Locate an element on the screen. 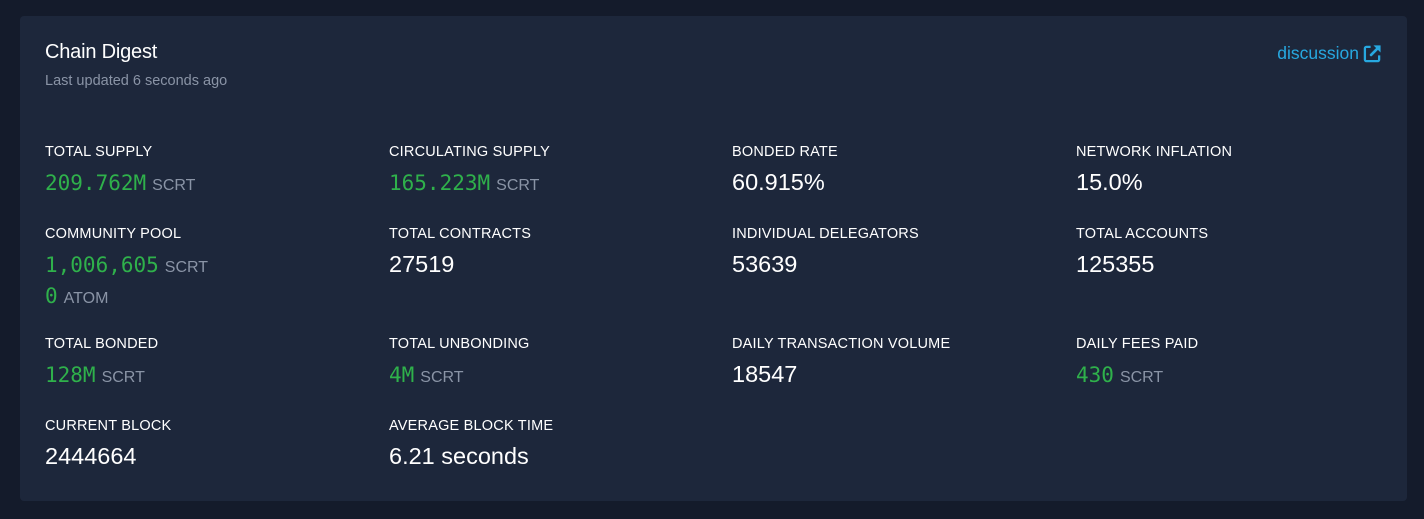 The height and width of the screenshot is (519, 1424). stat-amount: 128M is located at coordinates (70, 375).